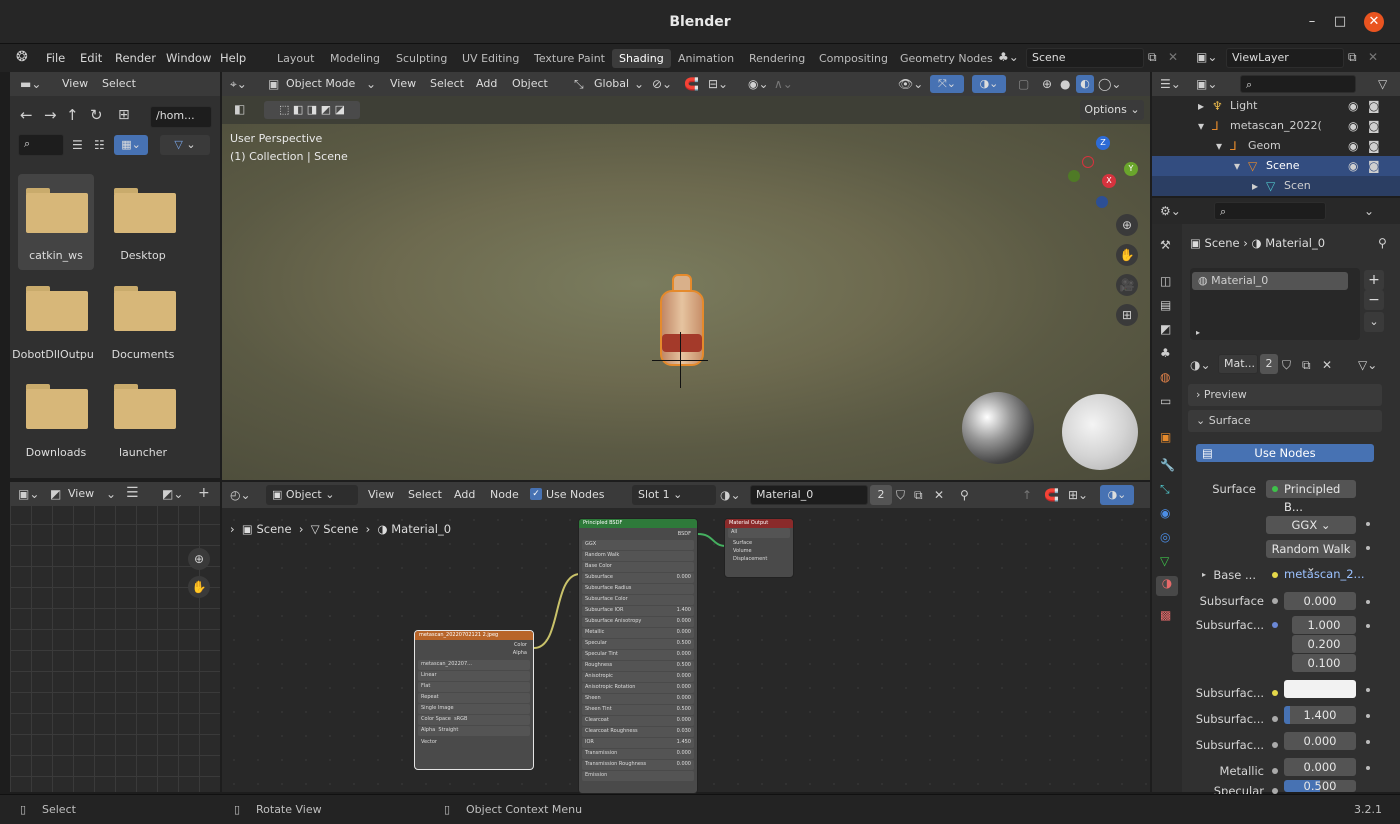 The image size is (1400, 824). Describe the element at coordinates (1382, 84) in the screenshot. I see `filter-icon: ▽` at that location.